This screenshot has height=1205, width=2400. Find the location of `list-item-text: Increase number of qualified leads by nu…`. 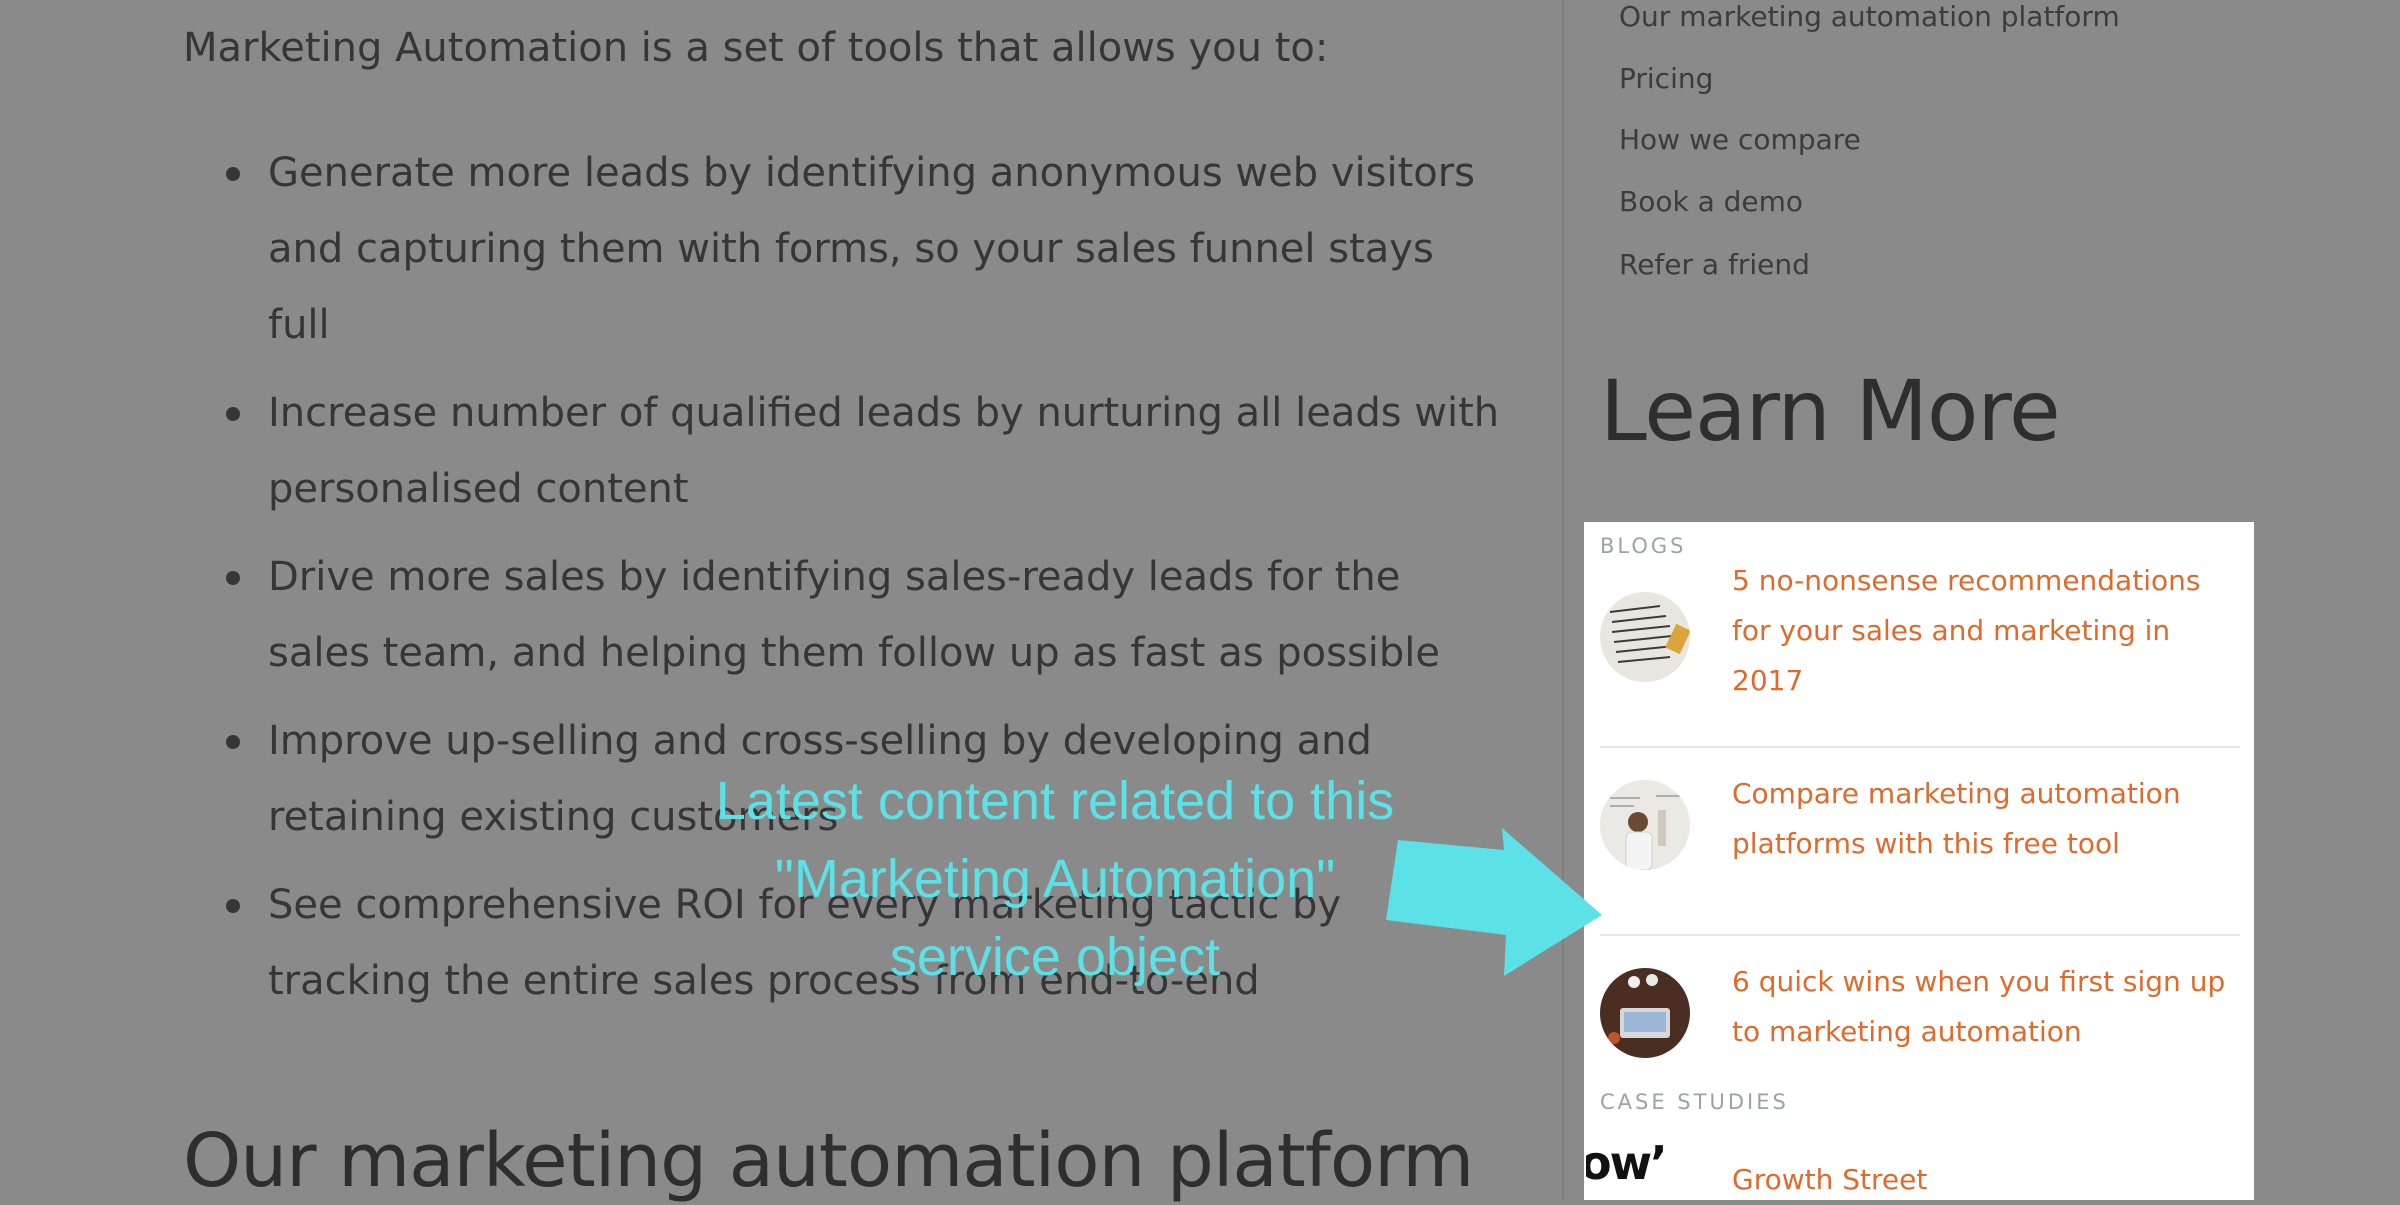

list-item-text: Increase number of qualified leads by nu… is located at coordinates (884, 451).